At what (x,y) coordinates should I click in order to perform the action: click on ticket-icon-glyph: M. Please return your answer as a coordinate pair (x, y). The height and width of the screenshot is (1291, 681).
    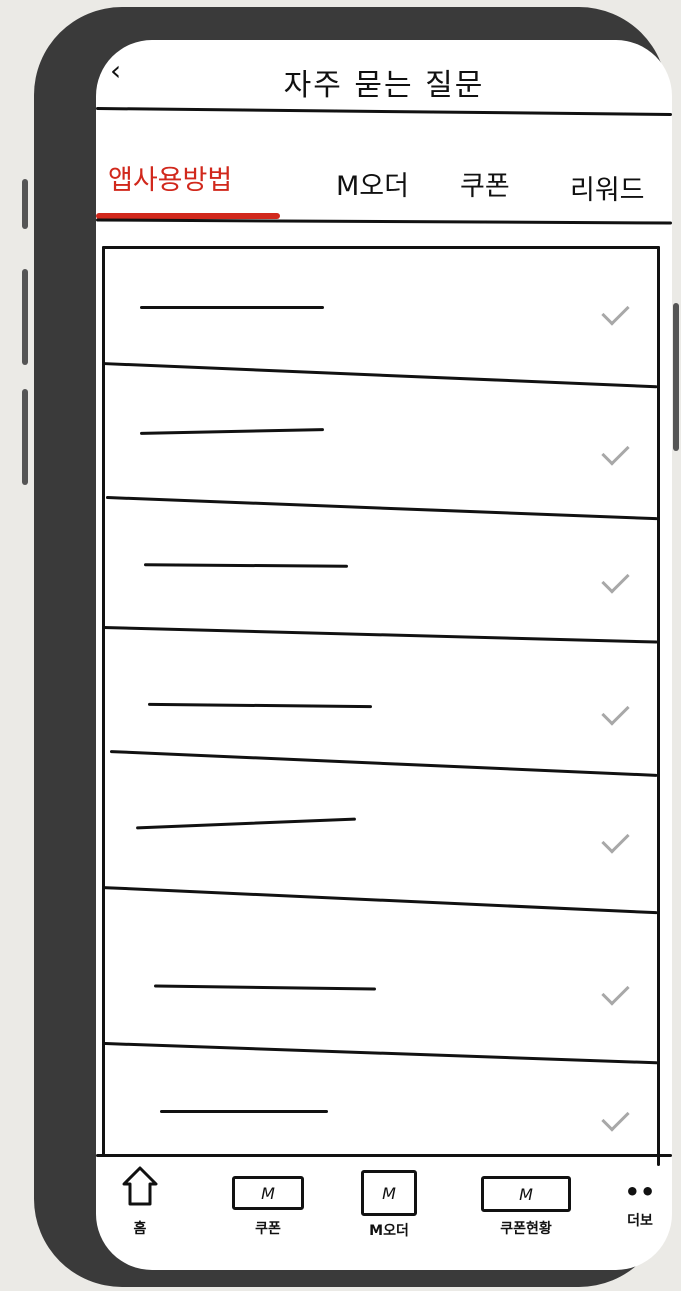
    Looking at the image, I should click on (526, 1194).